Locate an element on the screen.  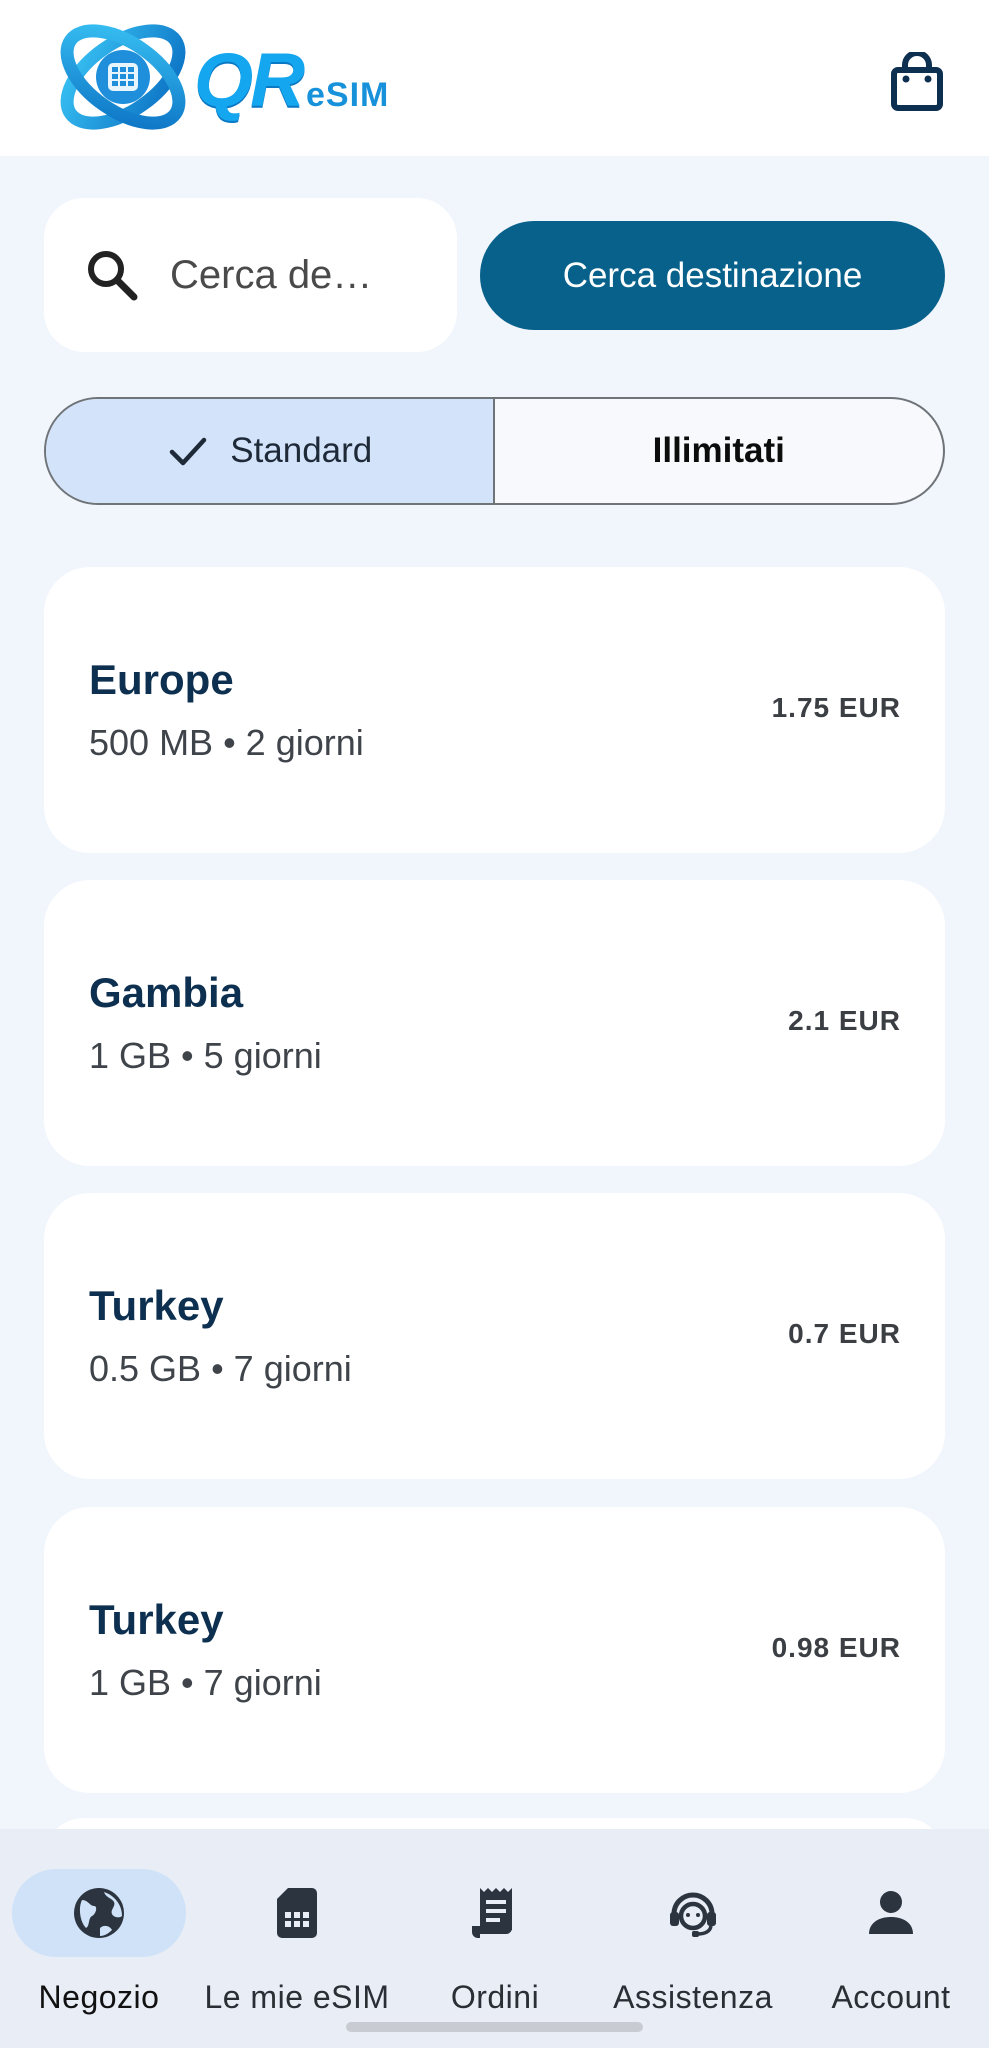
nav-label: Ordini is located at coordinates (495, 1997).